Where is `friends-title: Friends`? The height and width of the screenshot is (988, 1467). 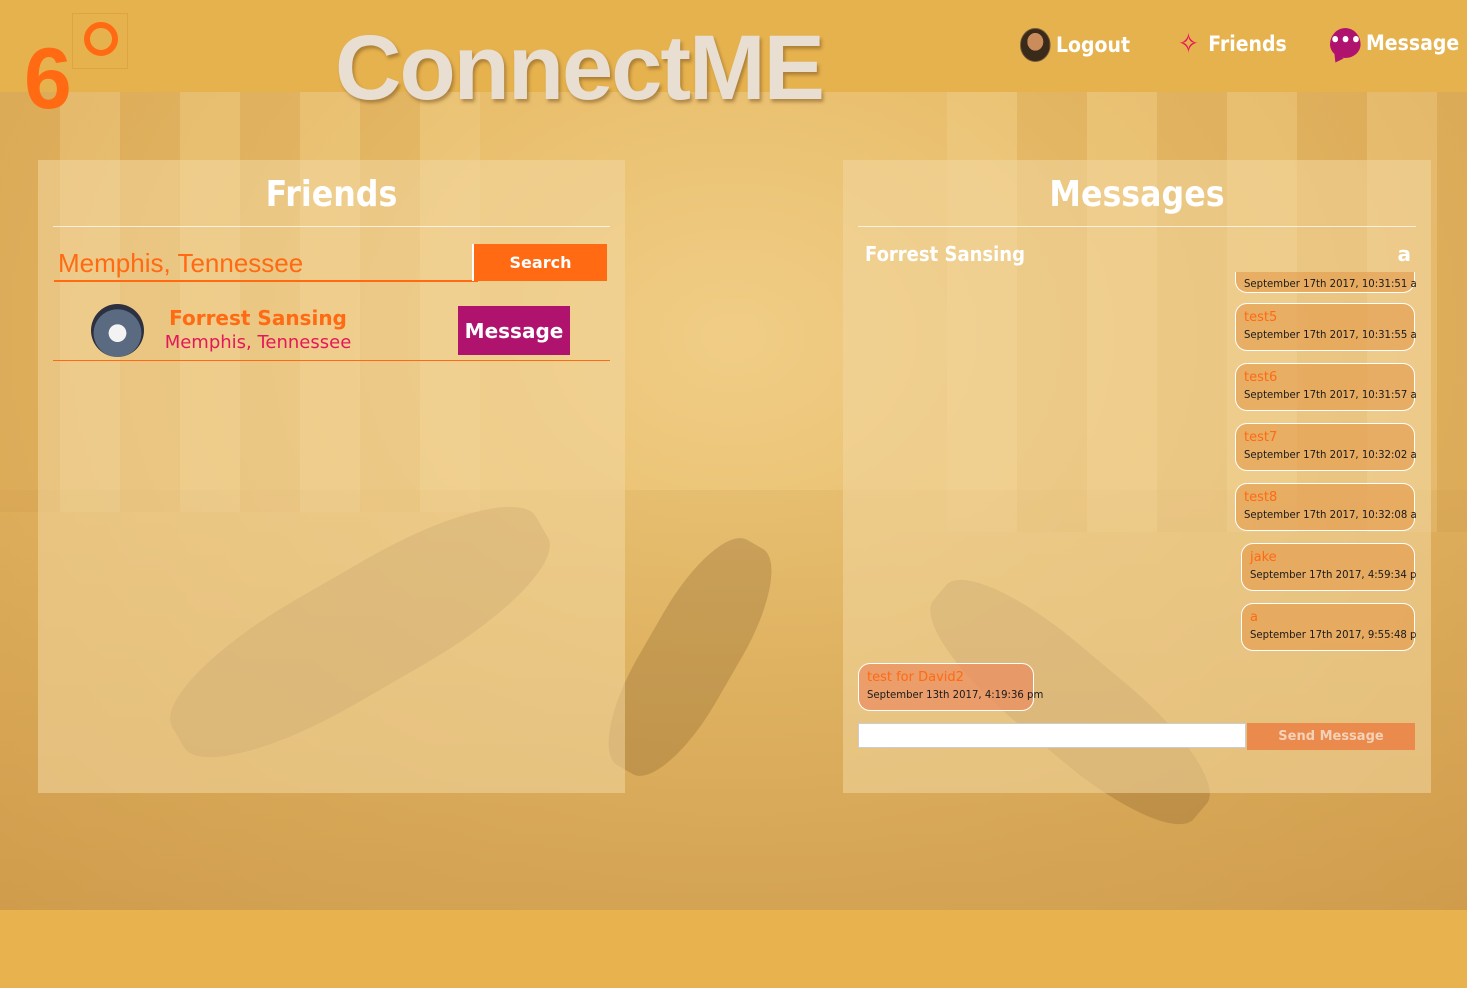
friends-title: Friends is located at coordinates (331, 194).